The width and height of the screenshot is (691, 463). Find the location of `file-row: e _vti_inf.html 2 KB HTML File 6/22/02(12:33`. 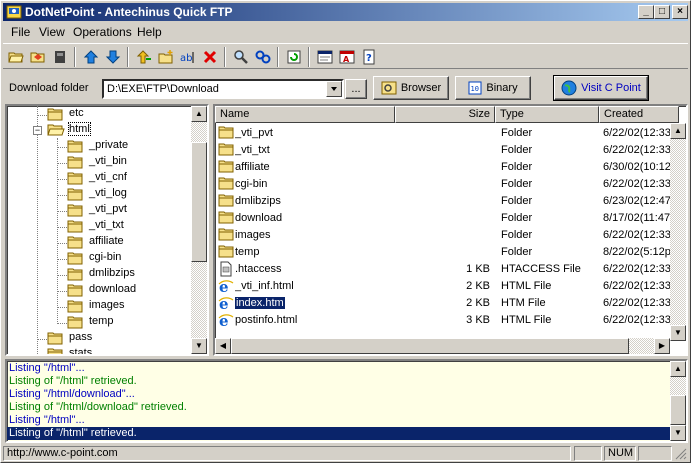

file-row: e _vti_inf.html 2 KB HTML File 6/22/02(12:33 is located at coordinates (444, 287).